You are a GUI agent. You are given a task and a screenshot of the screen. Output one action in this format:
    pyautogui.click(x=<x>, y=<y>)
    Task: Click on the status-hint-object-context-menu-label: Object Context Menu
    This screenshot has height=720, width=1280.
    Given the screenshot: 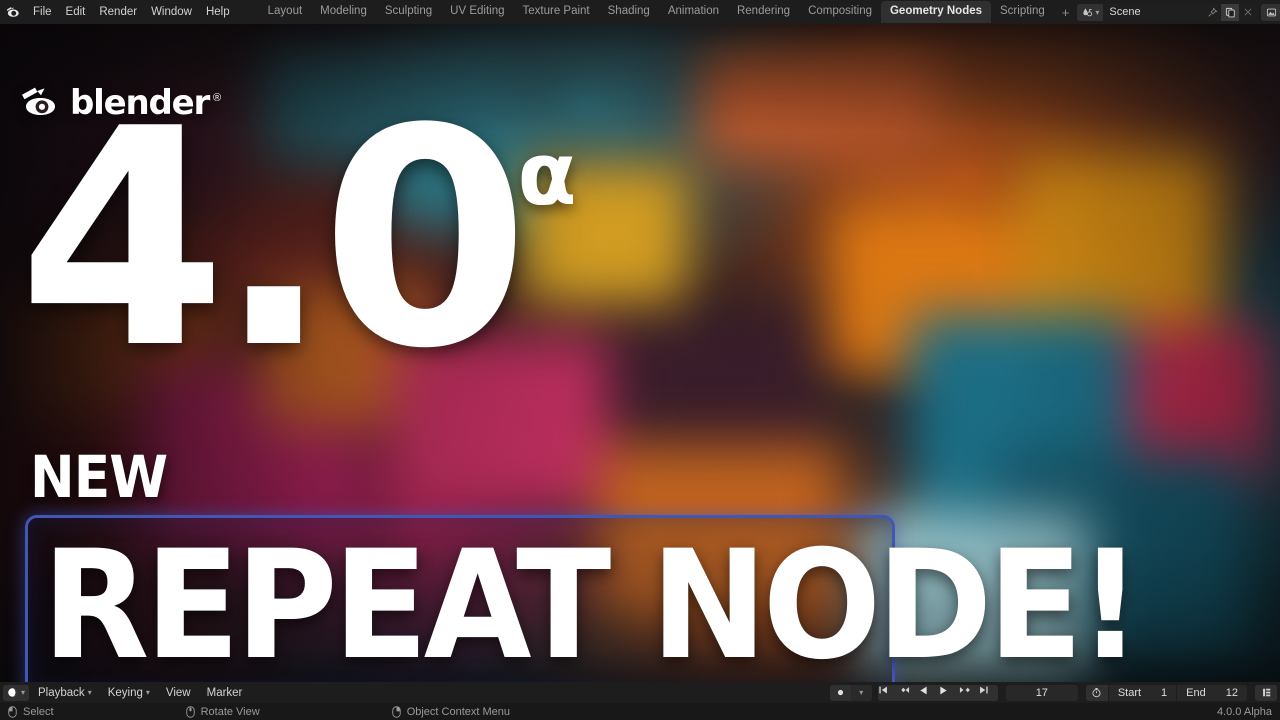 What is the action you would take?
    pyautogui.click(x=458, y=711)
    